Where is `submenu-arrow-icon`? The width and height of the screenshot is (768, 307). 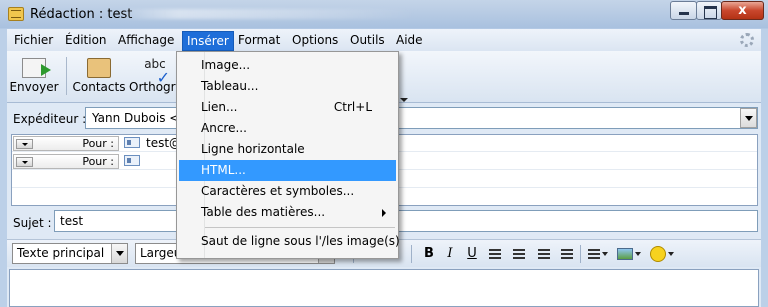
submenu-arrow-icon is located at coordinates (384, 213).